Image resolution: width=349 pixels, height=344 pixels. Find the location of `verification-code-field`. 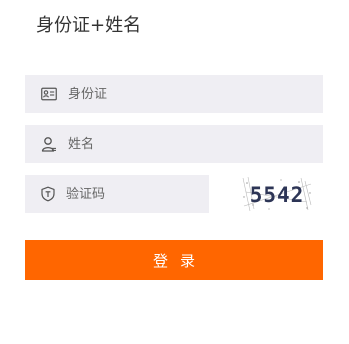

verification-code-field is located at coordinates (130, 194).